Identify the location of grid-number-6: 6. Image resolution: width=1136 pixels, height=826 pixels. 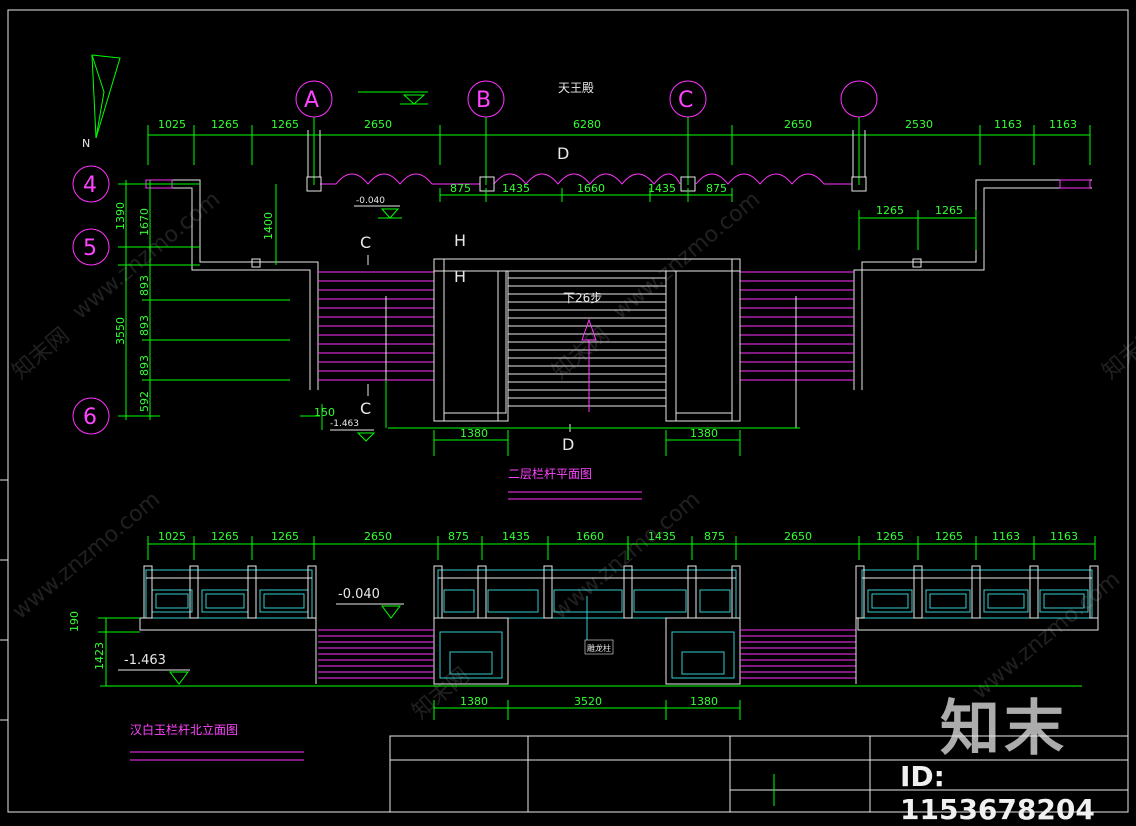
(90, 417).